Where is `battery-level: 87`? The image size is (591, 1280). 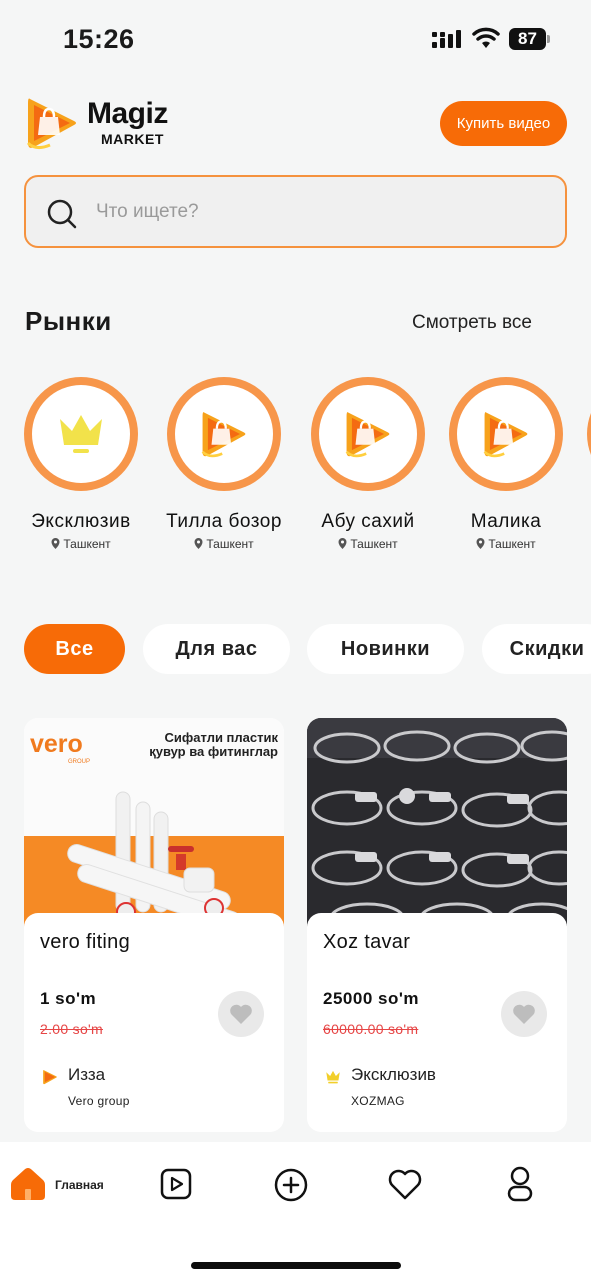 battery-level: 87 is located at coordinates (527, 39).